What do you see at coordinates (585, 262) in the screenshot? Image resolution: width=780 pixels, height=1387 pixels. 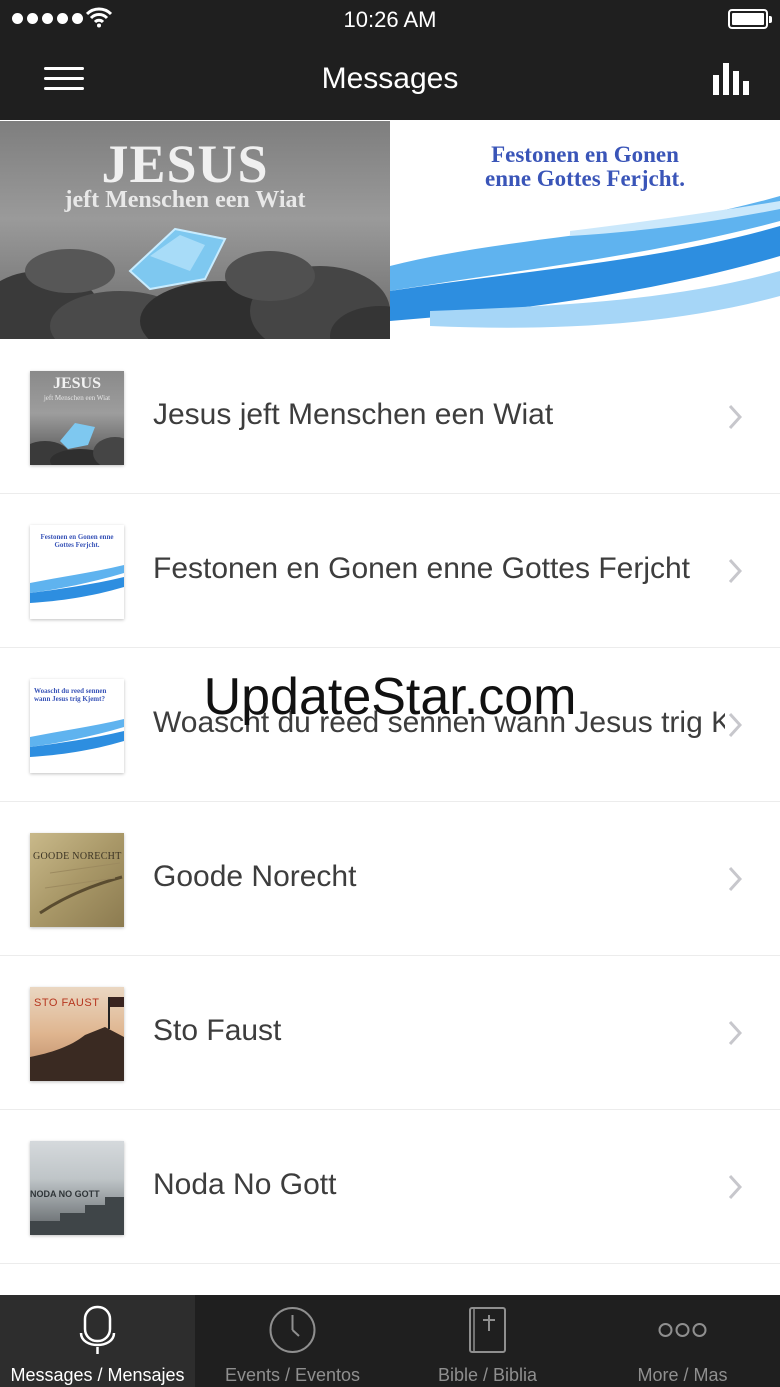 I see `blue-wave-image` at bounding box center [585, 262].